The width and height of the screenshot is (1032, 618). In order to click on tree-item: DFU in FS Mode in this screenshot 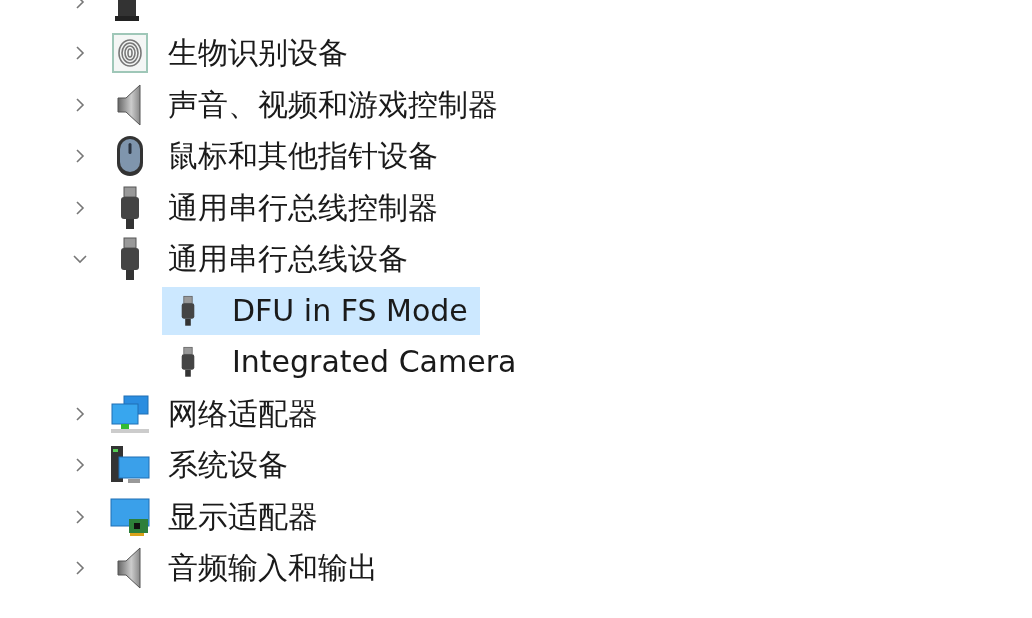, I will do `click(321, 310)`.